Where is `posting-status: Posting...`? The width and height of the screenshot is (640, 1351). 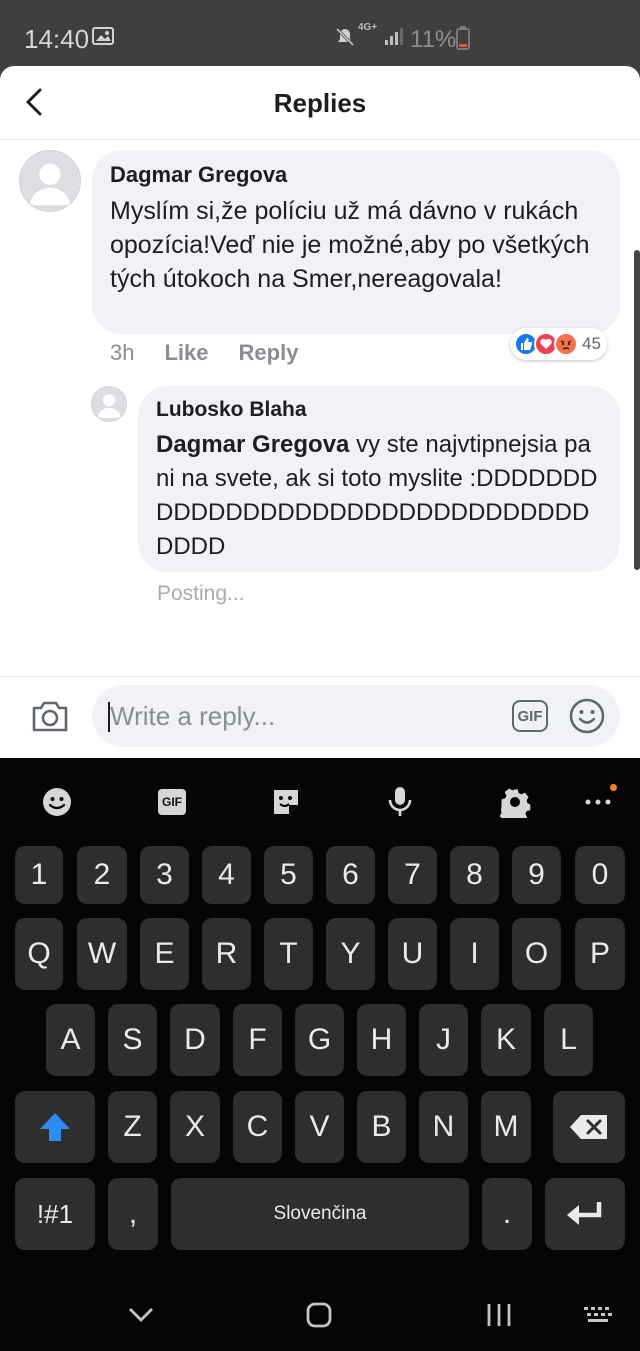 posting-status: Posting... is located at coordinates (201, 593).